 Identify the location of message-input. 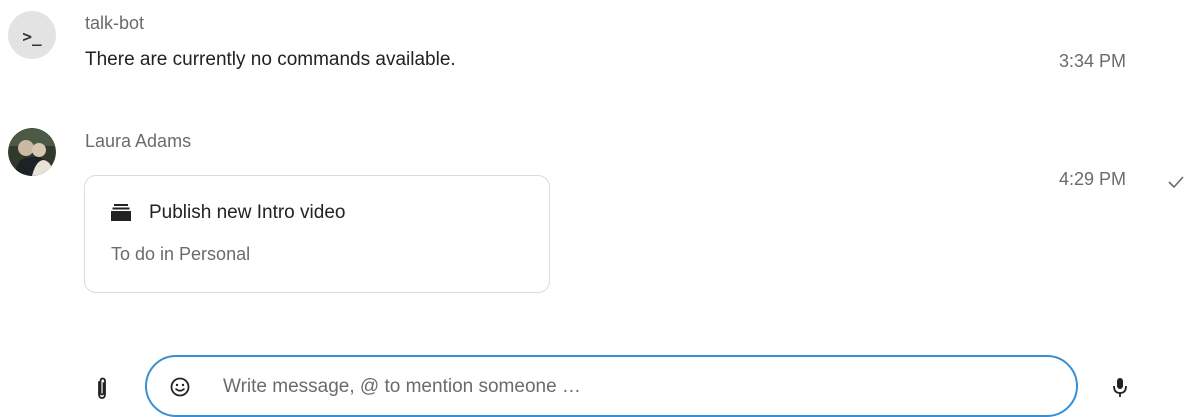
(633, 387).